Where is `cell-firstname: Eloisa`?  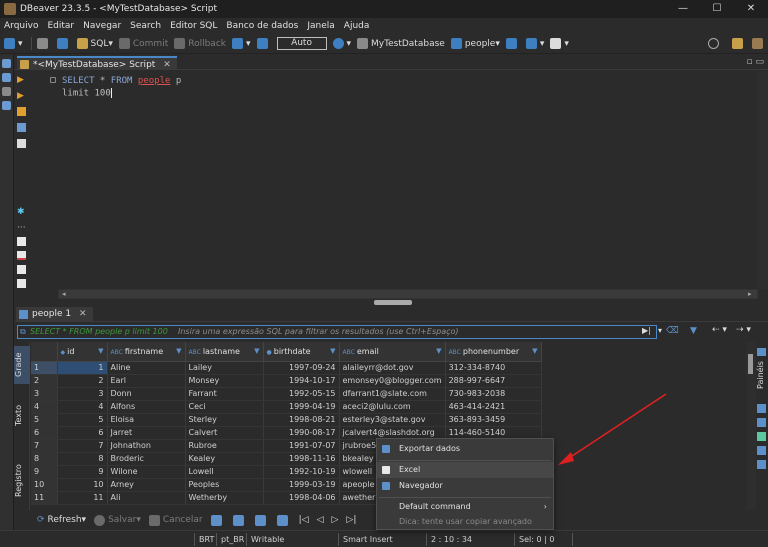
cell-firstname: Eloisa is located at coordinates (146, 420).